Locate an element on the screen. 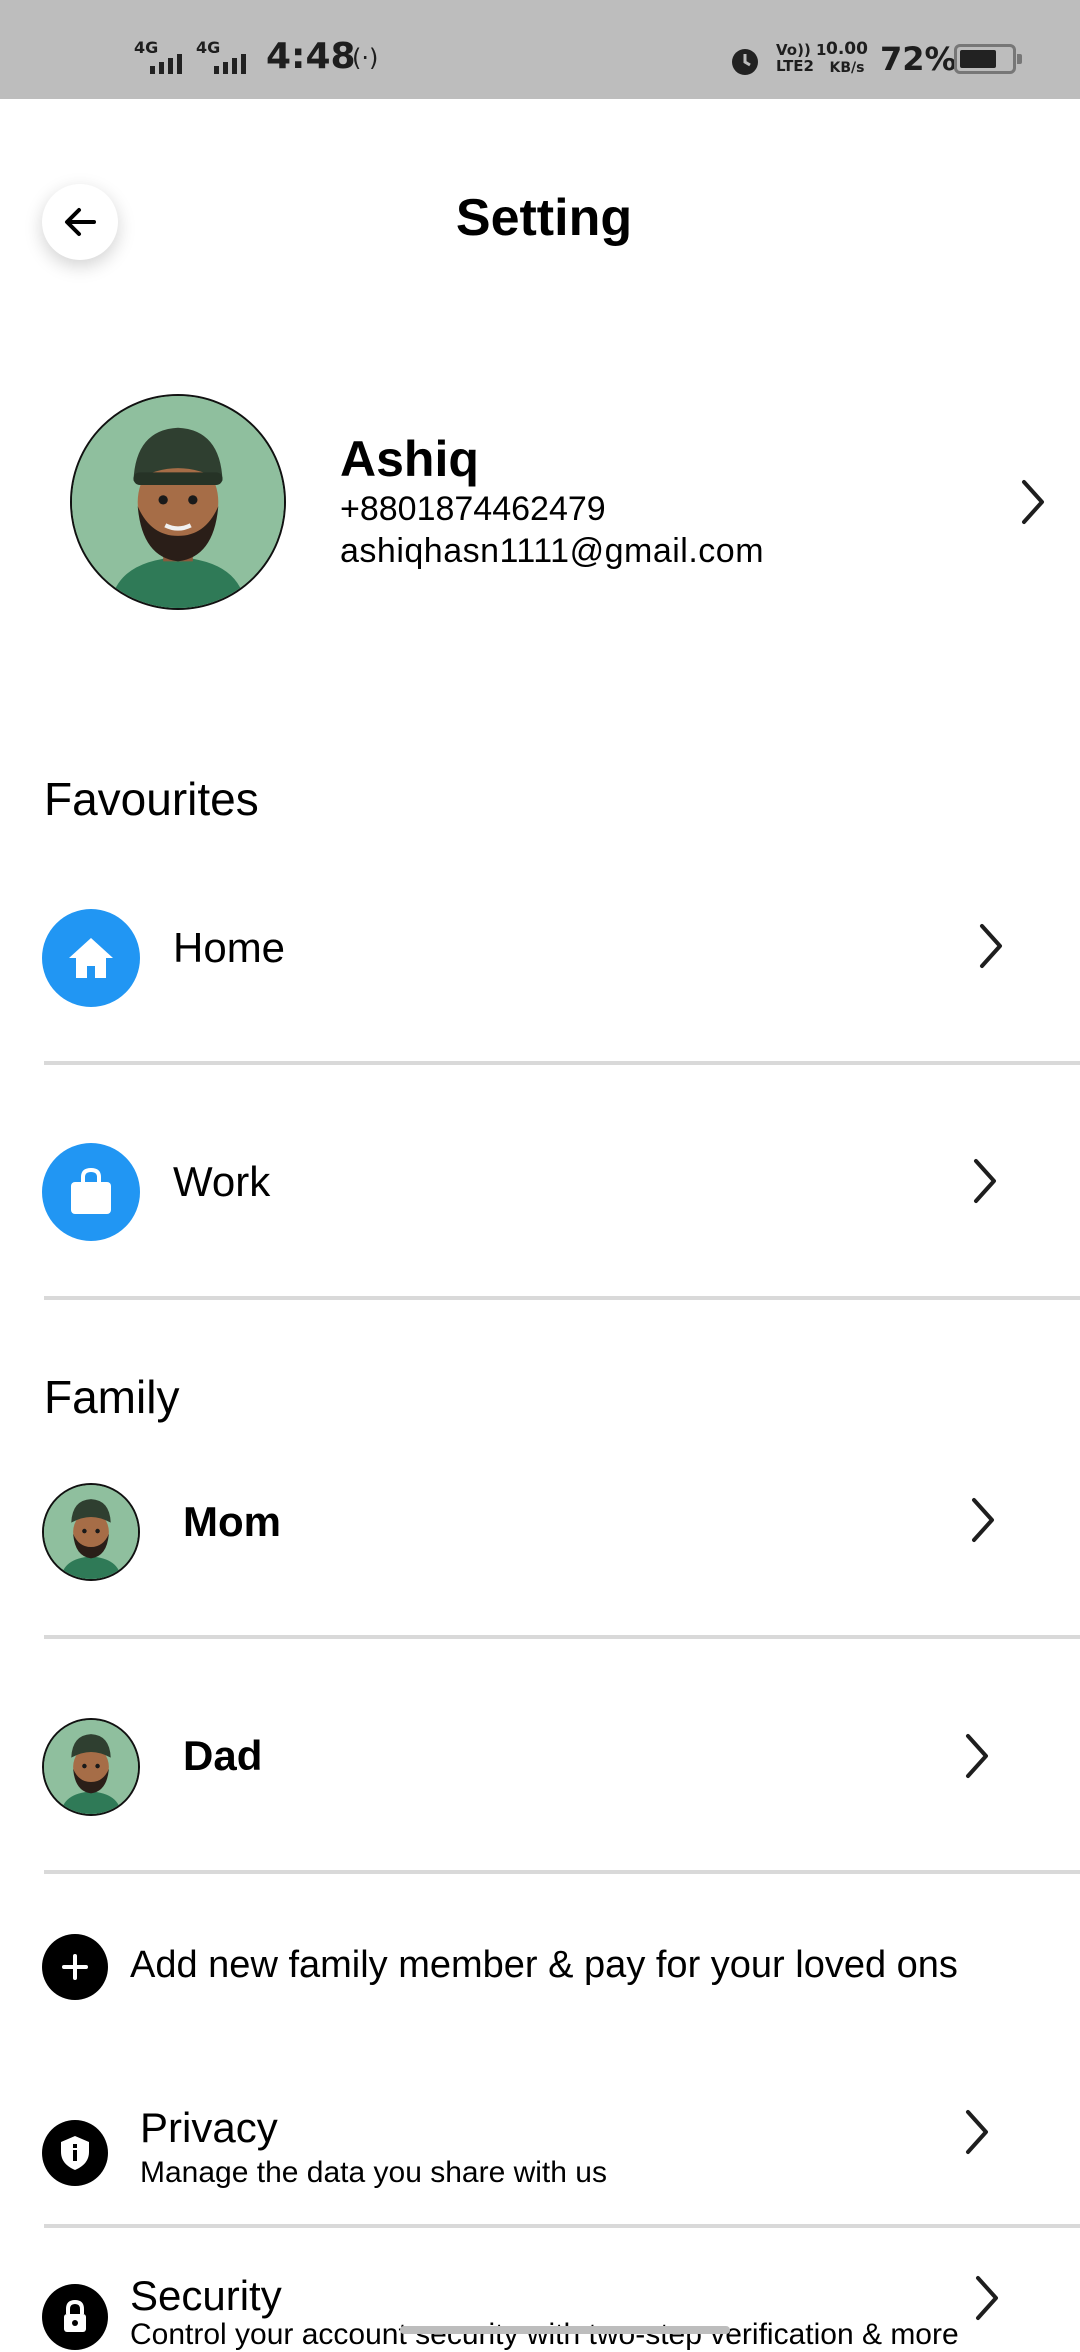 This screenshot has height=2352, width=1080. shield-icon is located at coordinates (75, 2153).